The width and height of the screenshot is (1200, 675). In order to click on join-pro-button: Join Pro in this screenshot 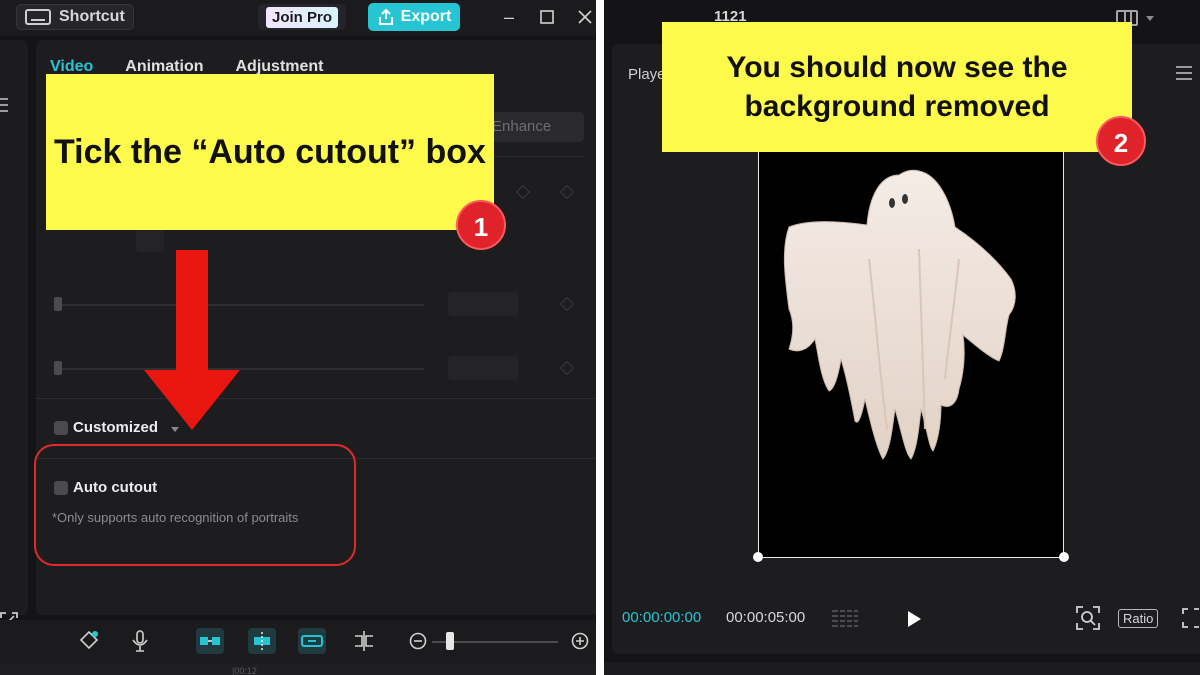, I will do `click(302, 17)`.